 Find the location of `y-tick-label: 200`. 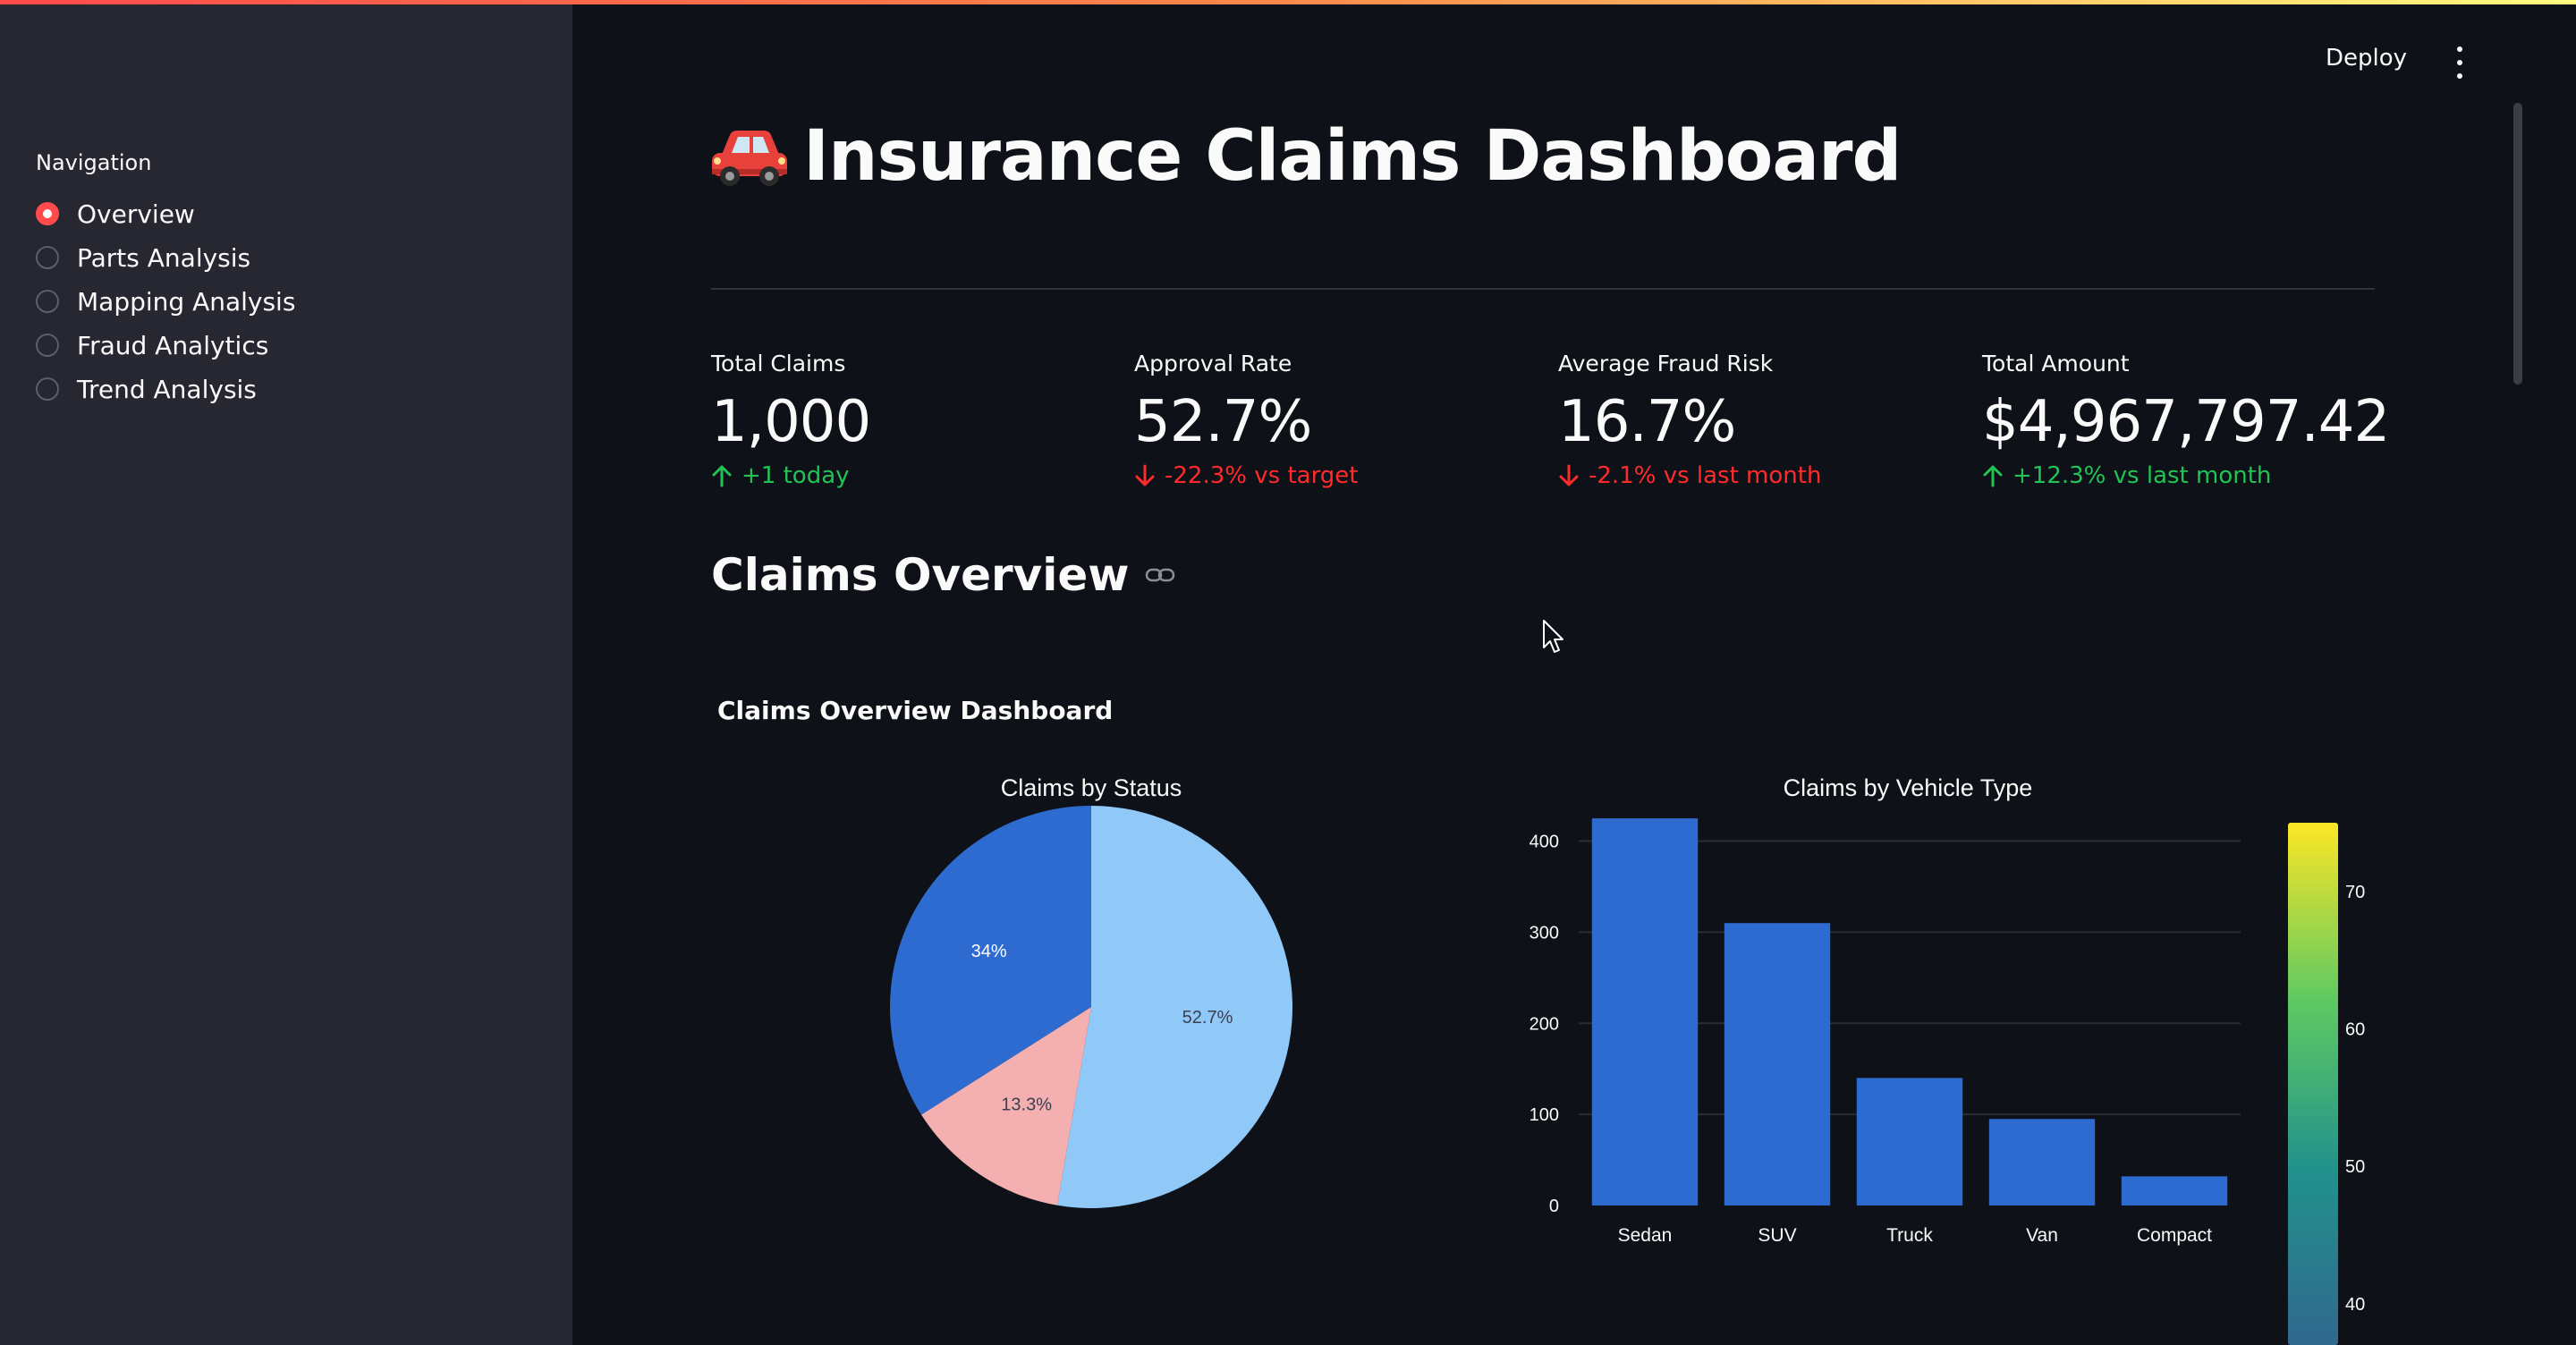

y-tick-label: 200 is located at coordinates (1544, 1024).